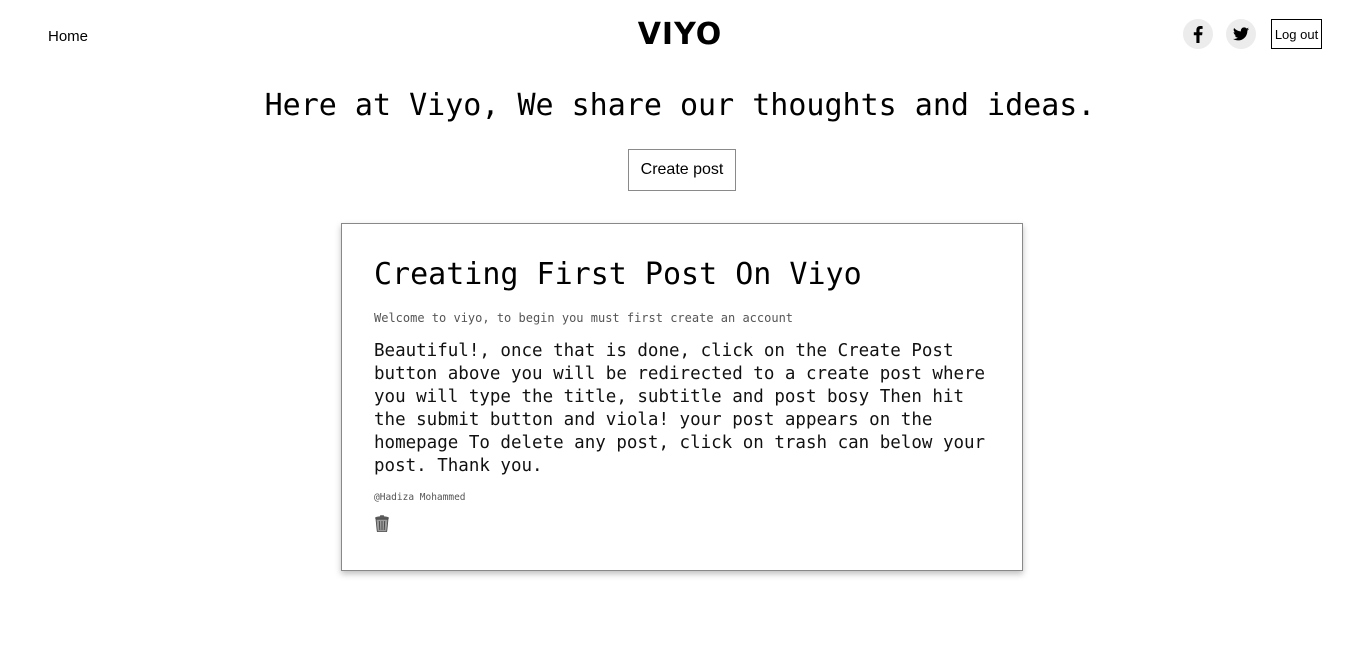  Describe the element at coordinates (1296, 34) in the screenshot. I see `logout-button: Log out` at that location.